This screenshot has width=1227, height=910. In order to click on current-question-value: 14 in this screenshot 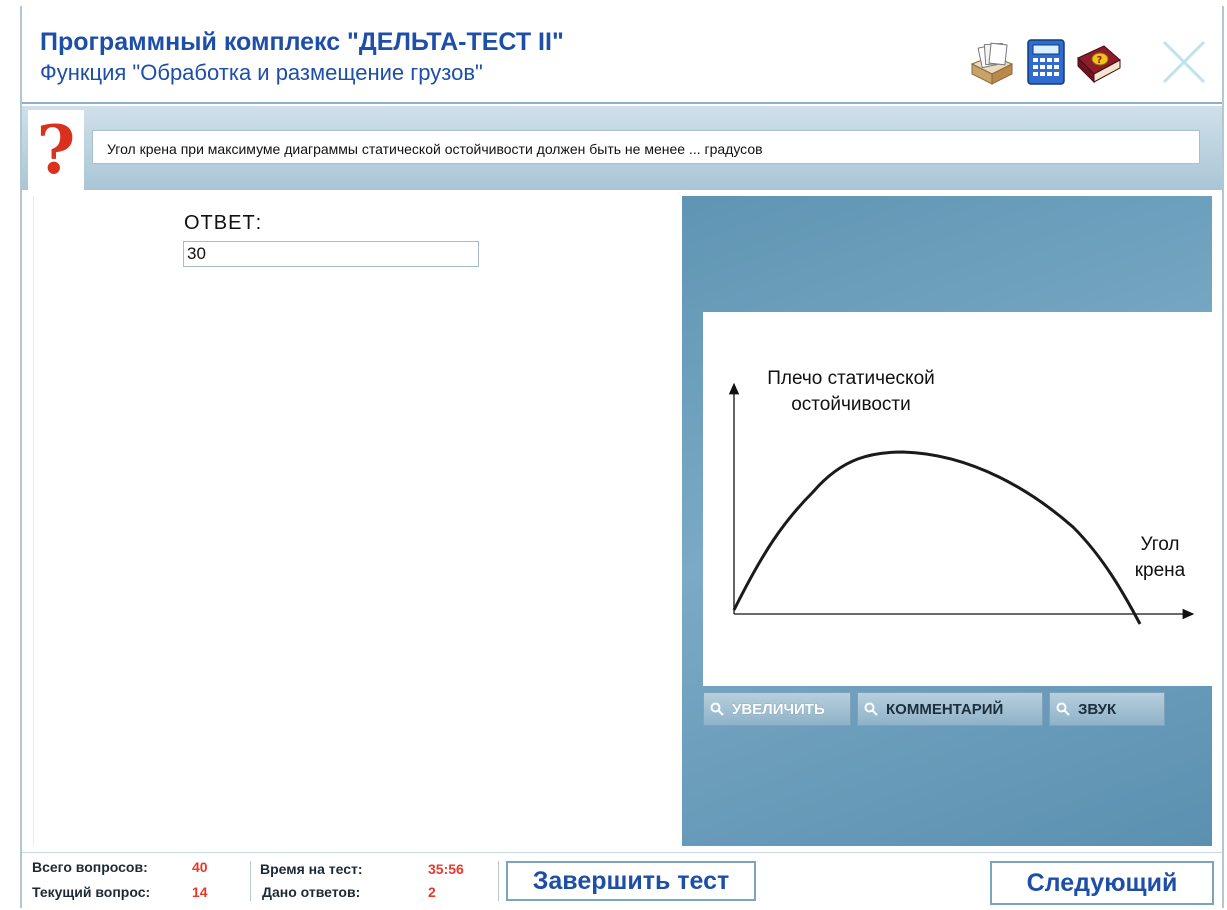, I will do `click(200, 892)`.